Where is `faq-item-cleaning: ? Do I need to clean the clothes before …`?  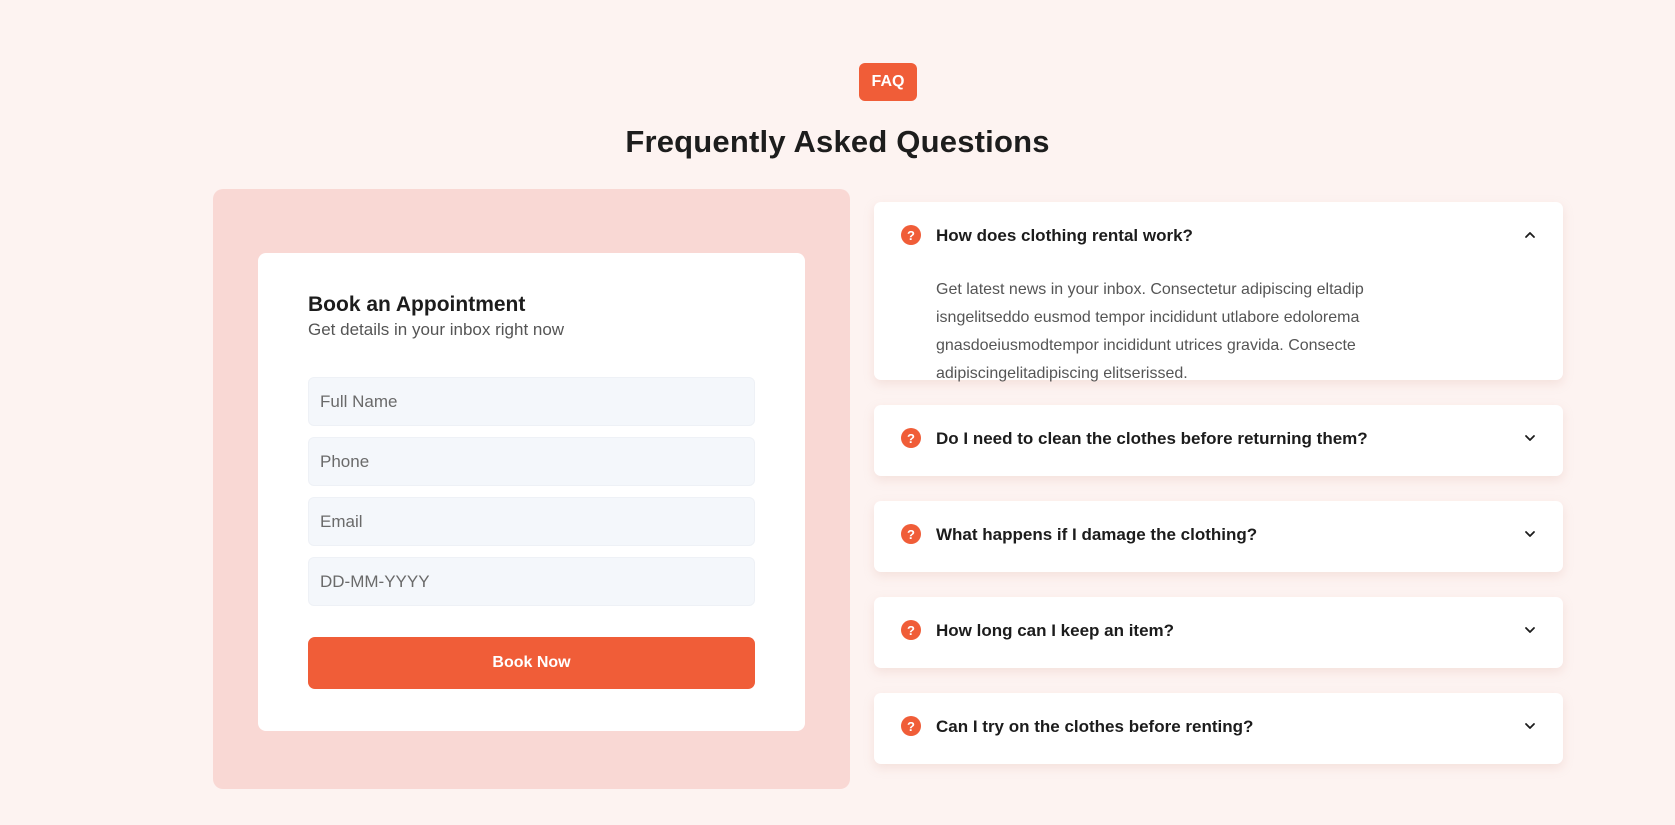
faq-item-cleaning: ? Do I need to clean the clothes before … is located at coordinates (1218, 440).